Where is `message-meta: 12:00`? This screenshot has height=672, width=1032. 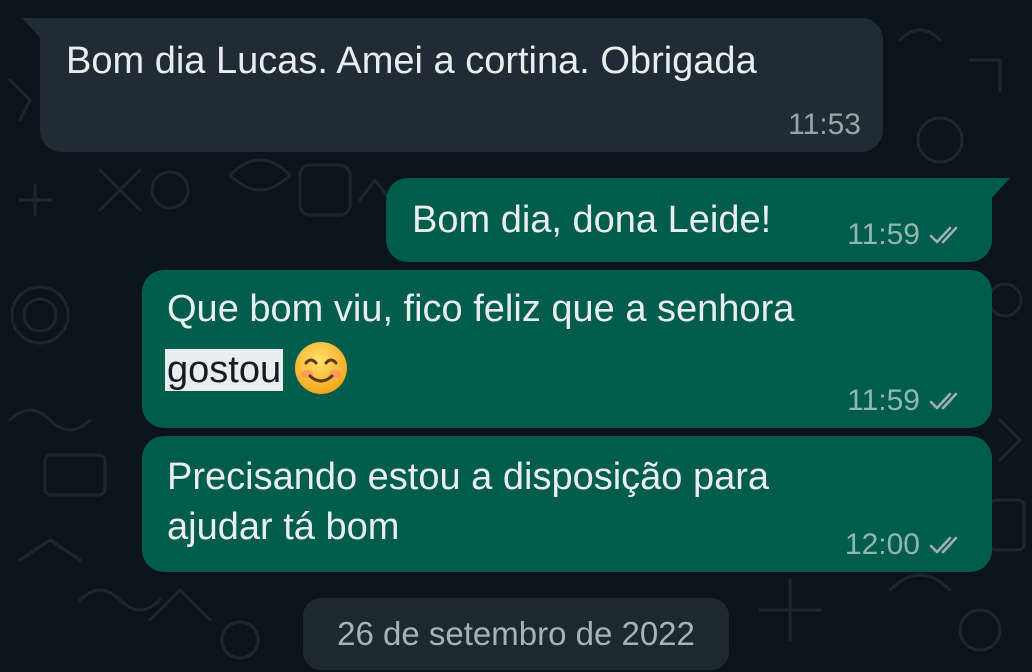 message-meta: 12:00 is located at coordinates (906, 545).